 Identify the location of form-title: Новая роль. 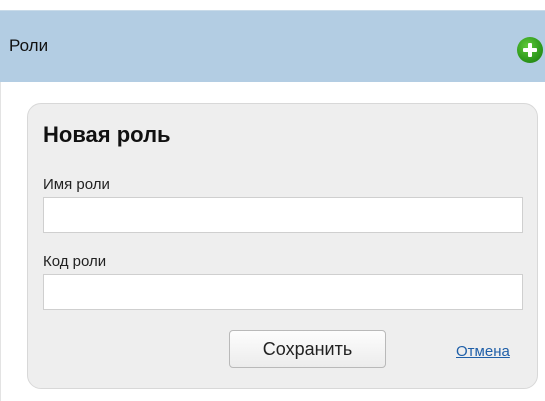
(107, 134).